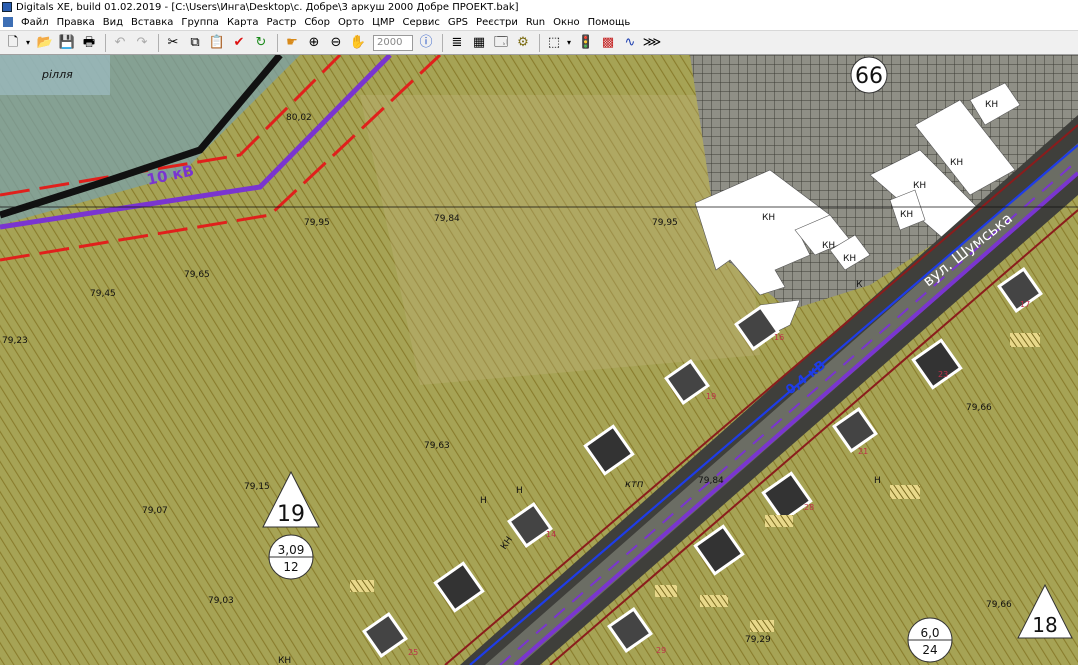 The image size is (1078, 665). What do you see at coordinates (661, 650) in the screenshot?
I see `house-number: 29` at bounding box center [661, 650].